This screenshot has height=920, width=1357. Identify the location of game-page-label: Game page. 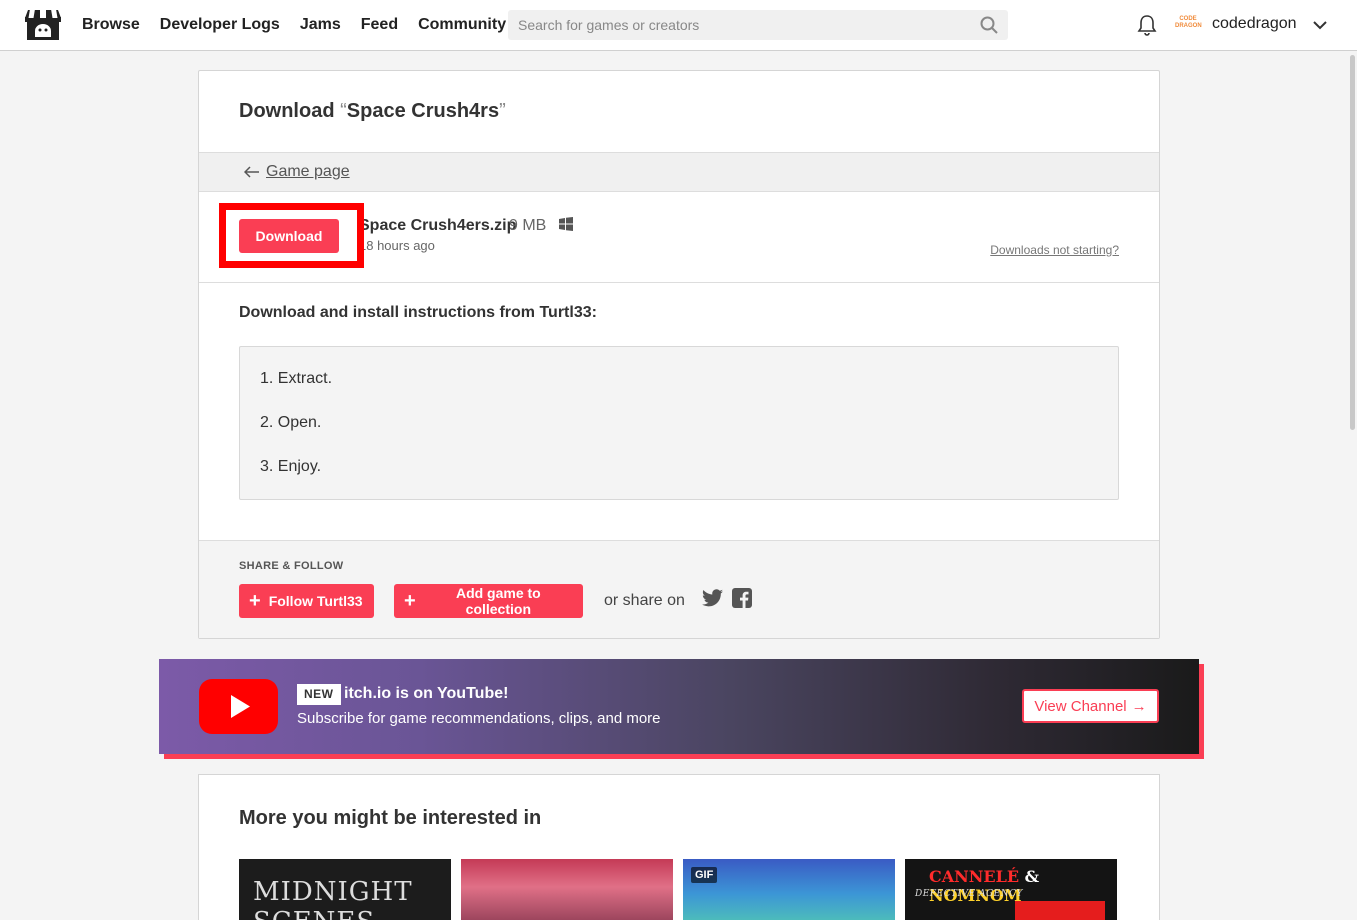
(308, 171).